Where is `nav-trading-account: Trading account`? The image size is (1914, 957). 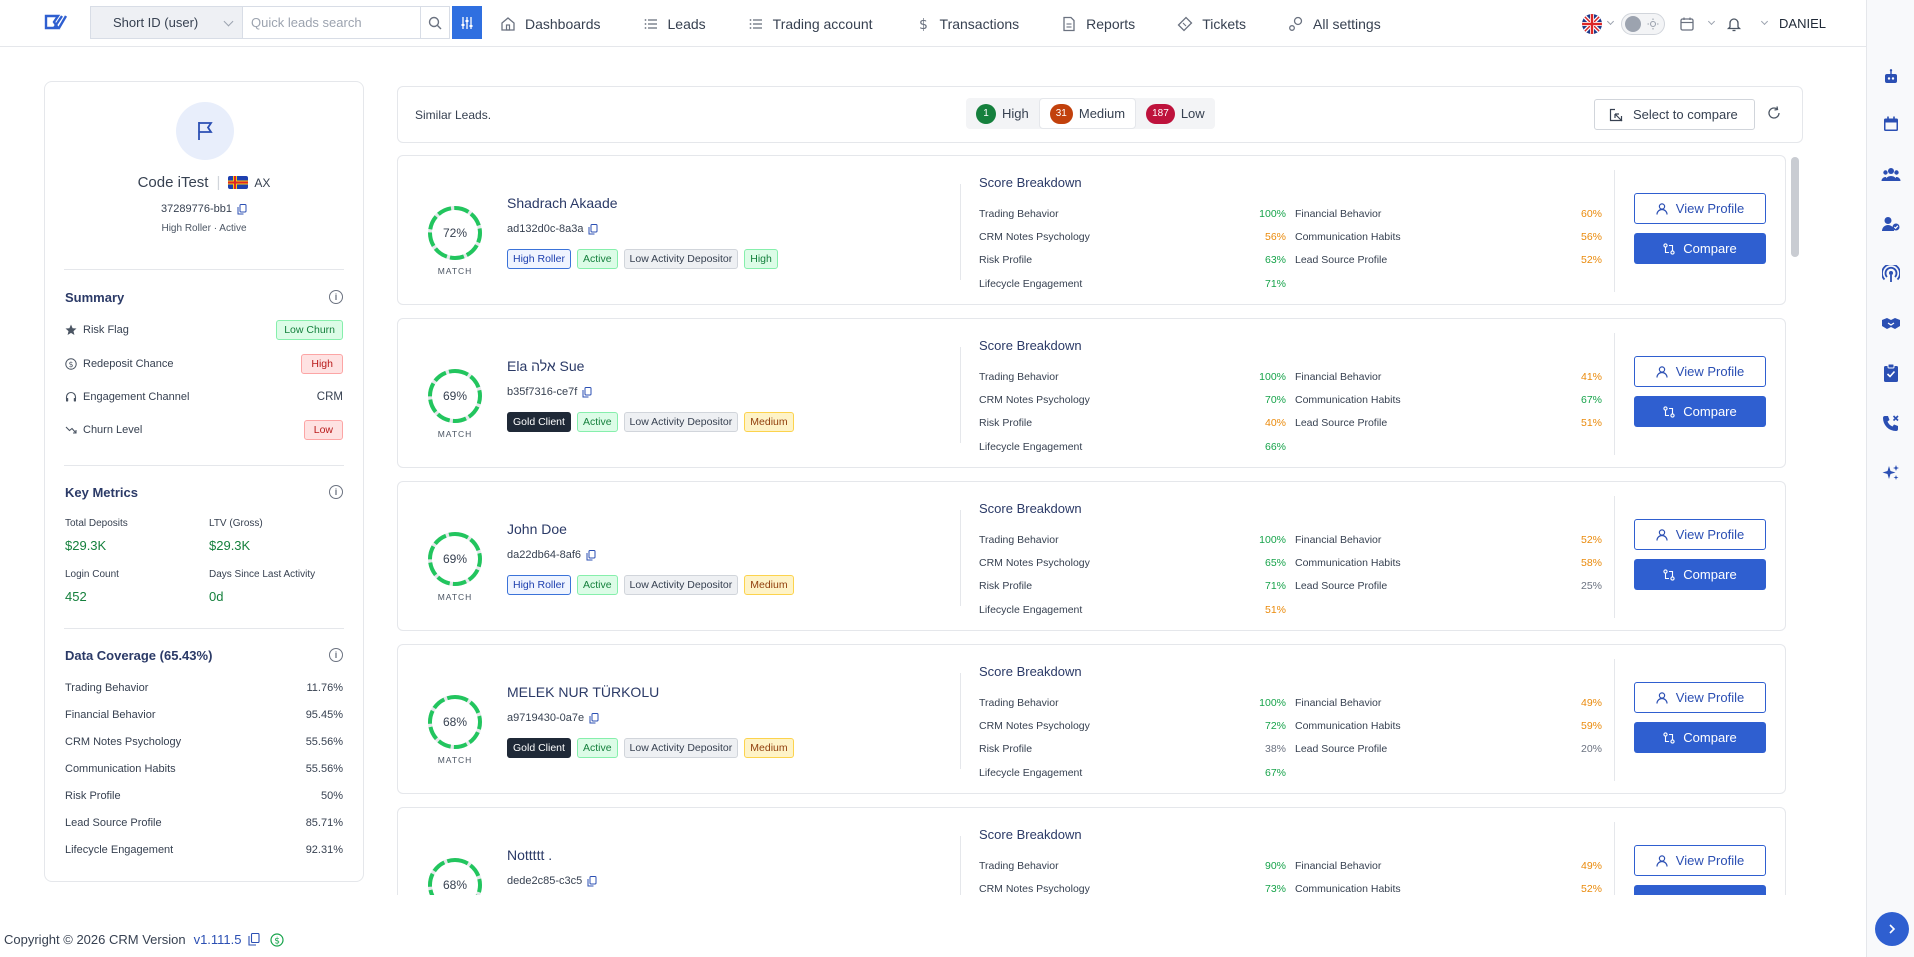 nav-trading-account: Trading account is located at coordinates (810, 24).